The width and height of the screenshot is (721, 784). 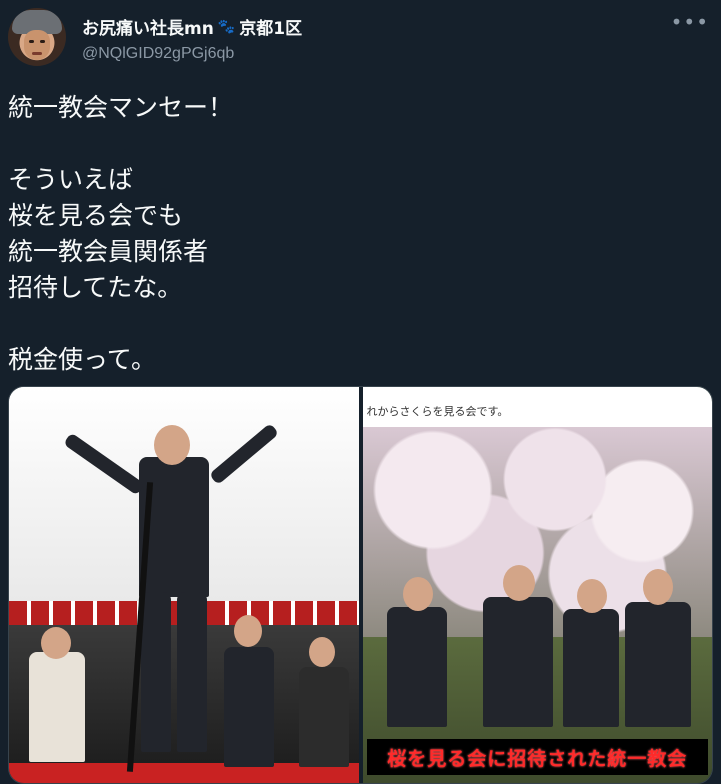 I want to click on tweet-header: お尻痛い社長mn 🐾 京都1区 @NQlGID92gPGj6qb •••, so click(x=360, y=39).